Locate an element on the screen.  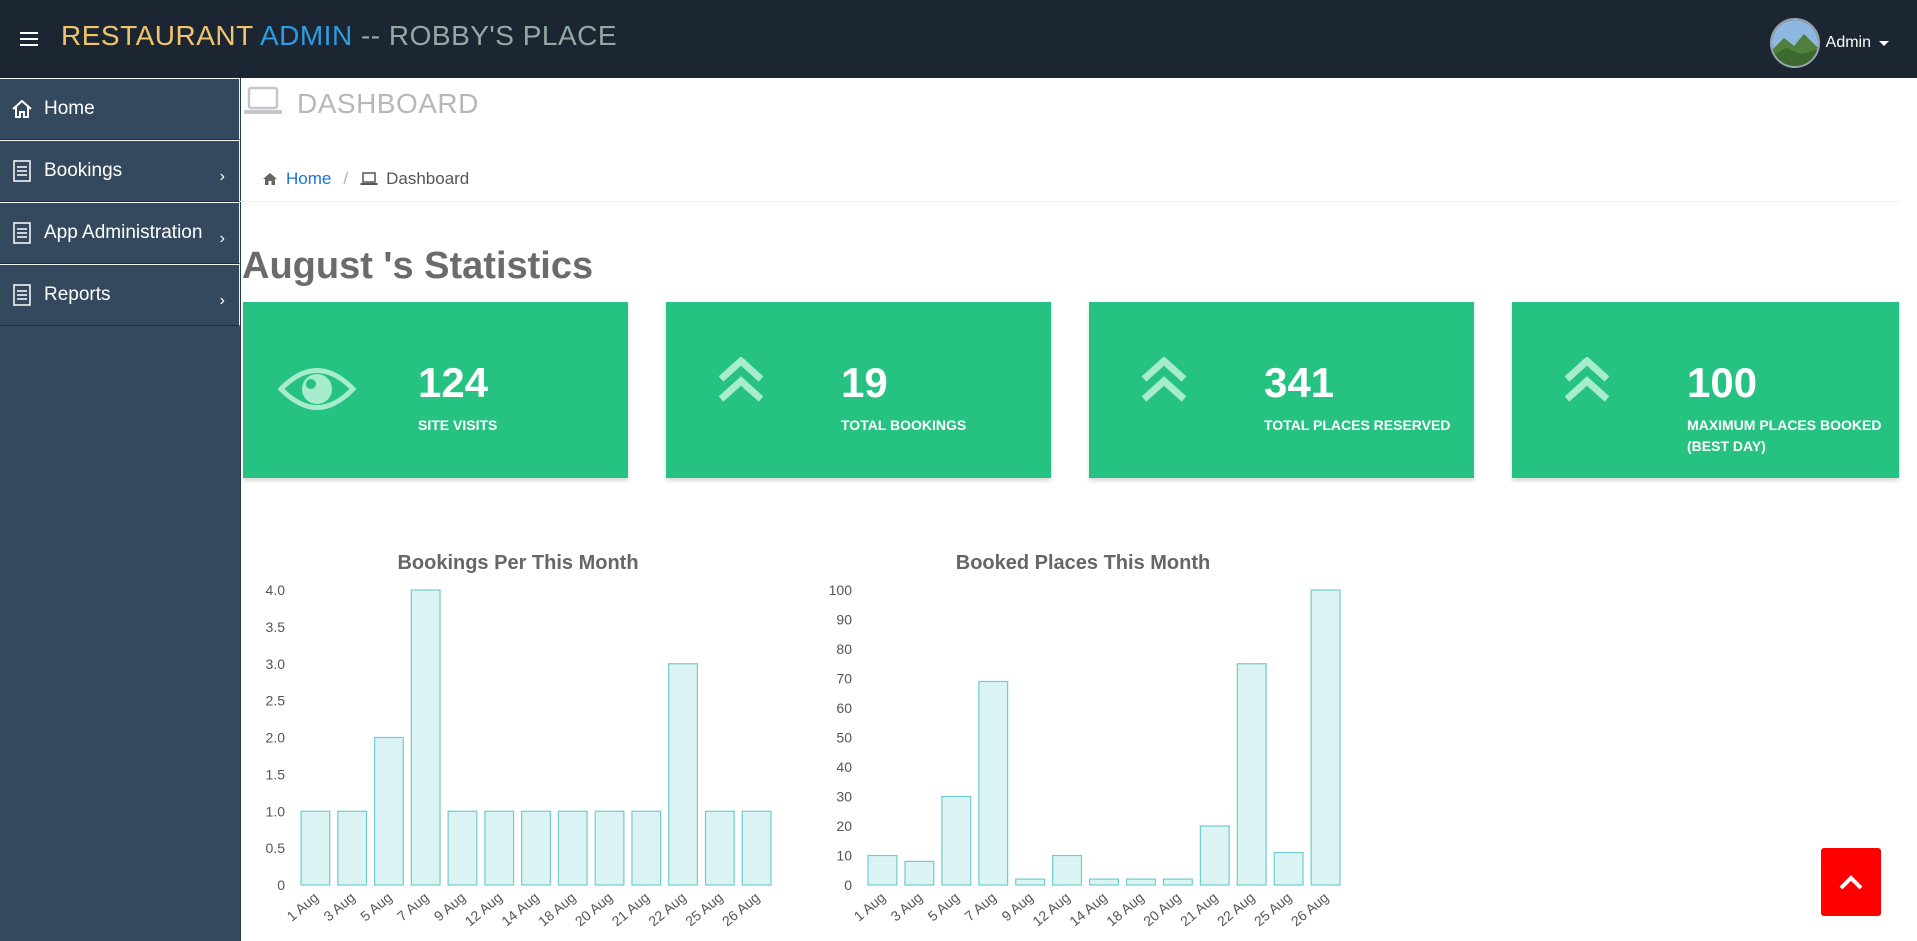
y-tick-label: 0.5 is located at coordinates (276, 848).